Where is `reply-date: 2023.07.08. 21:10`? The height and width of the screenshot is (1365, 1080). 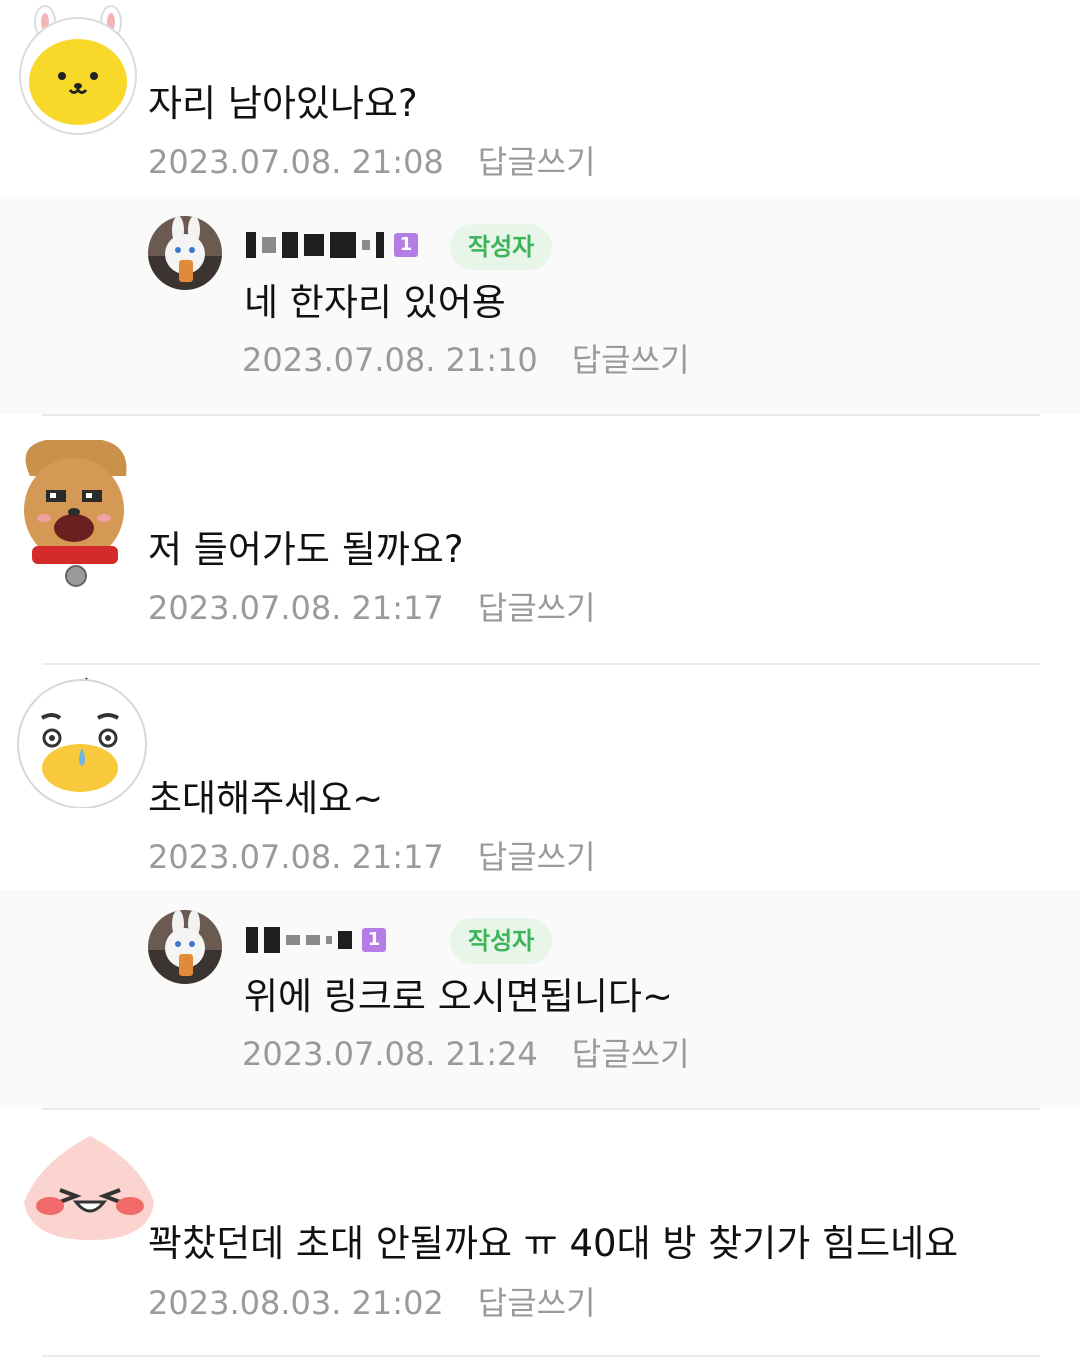
reply-date: 2023.07.08. 21:10 is located at coordinates (390, 360).